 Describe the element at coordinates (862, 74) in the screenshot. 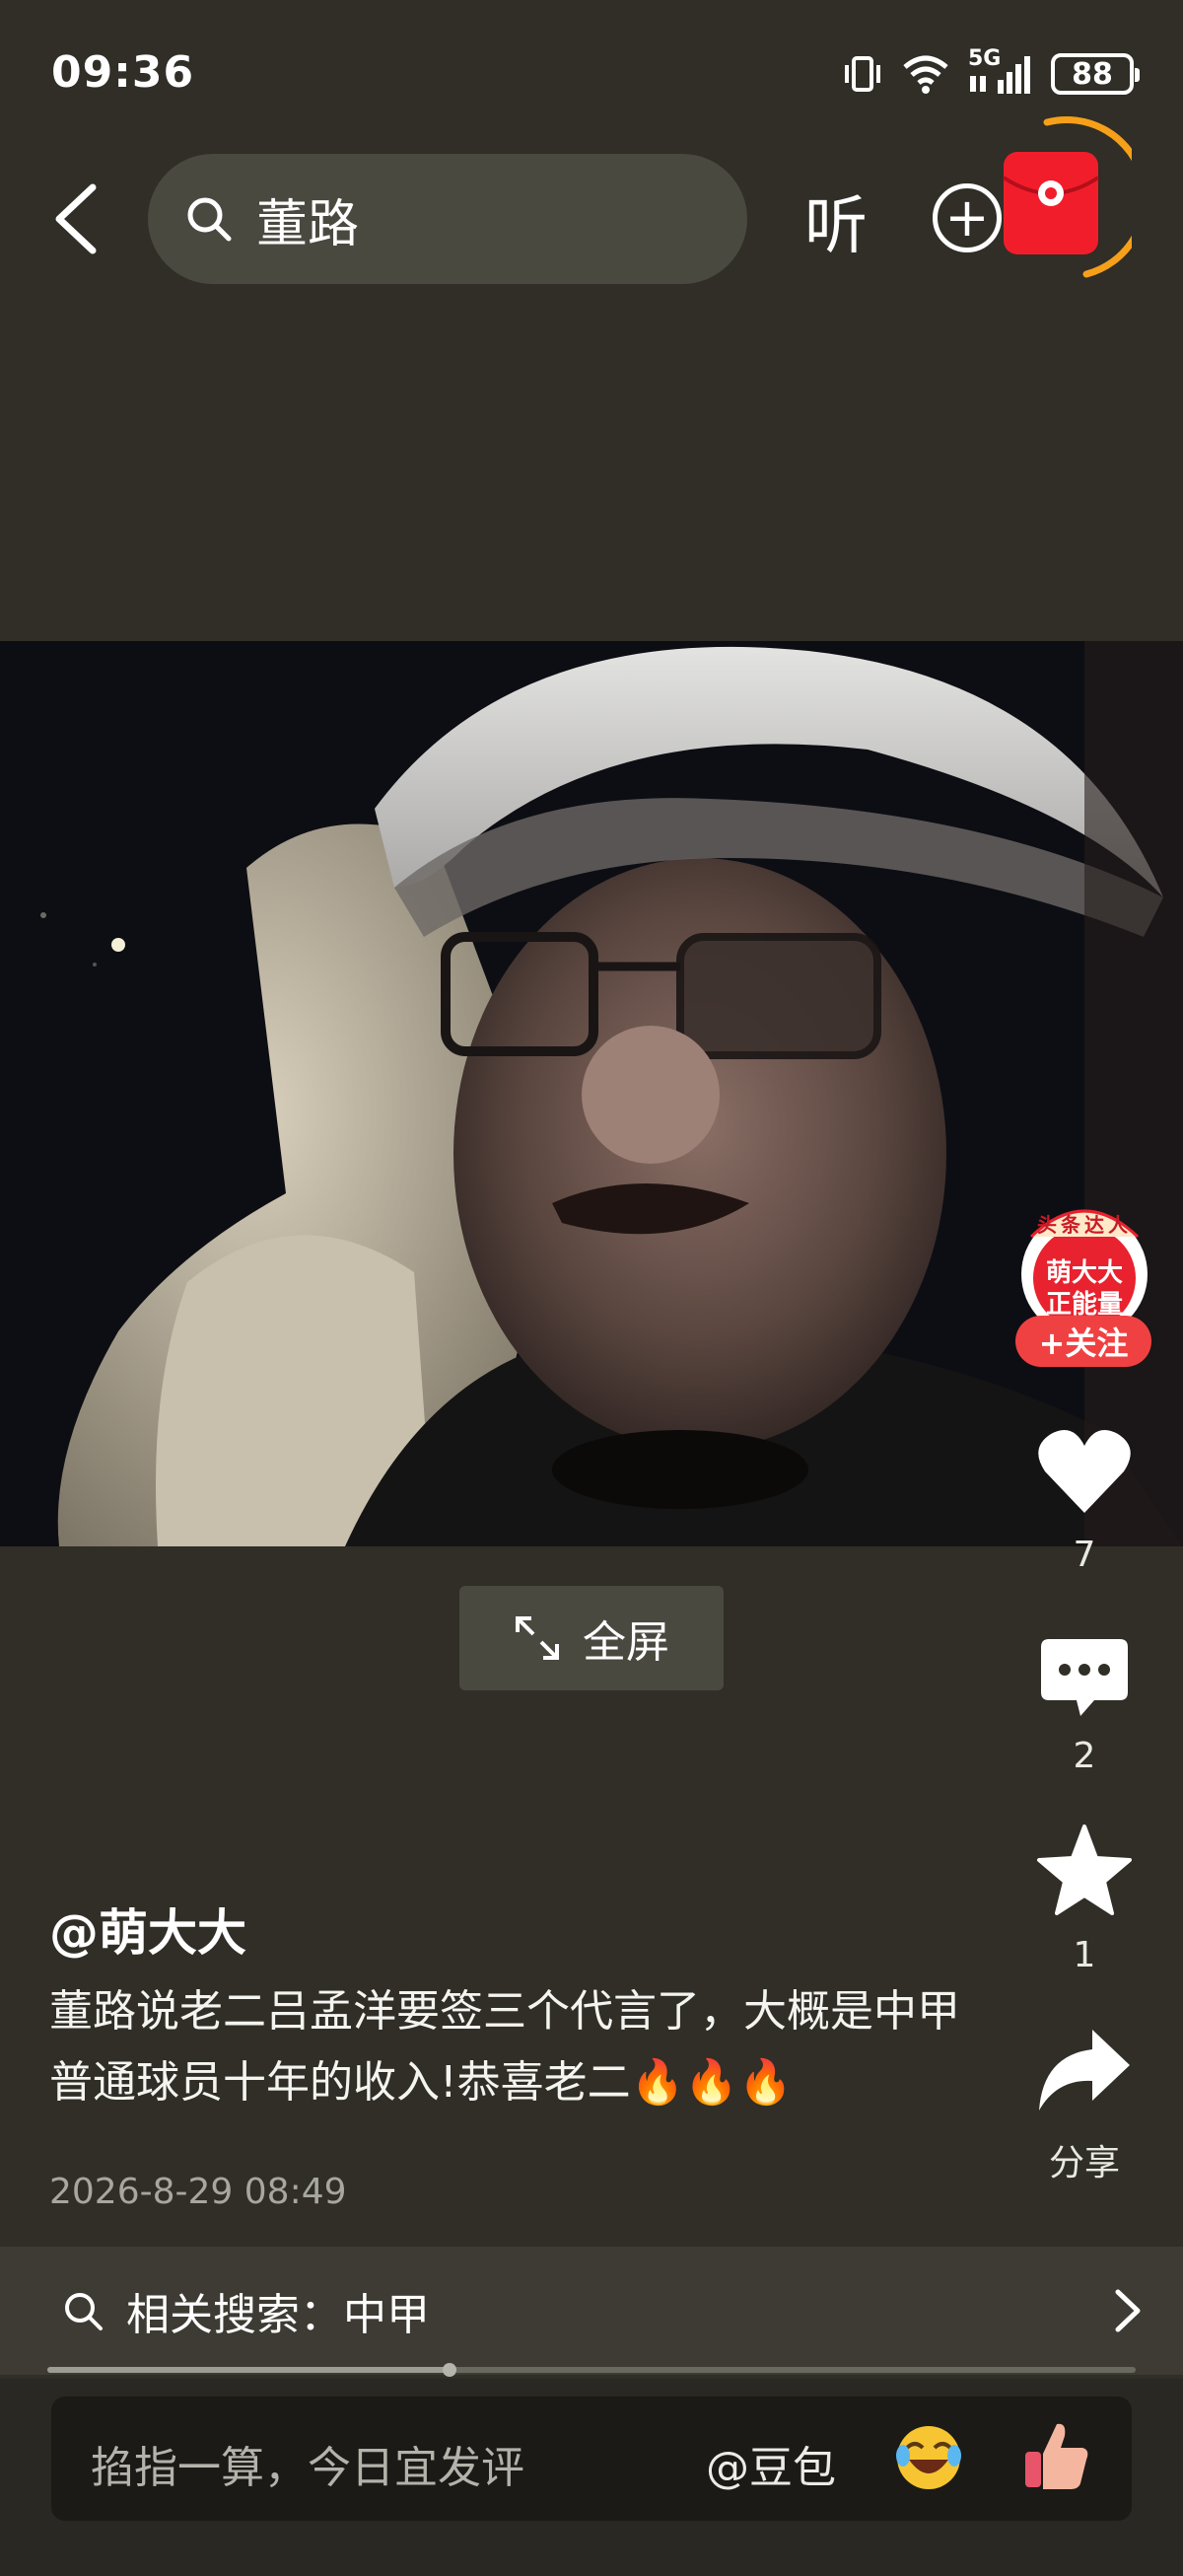

I see `vibrate-icon` at that location.